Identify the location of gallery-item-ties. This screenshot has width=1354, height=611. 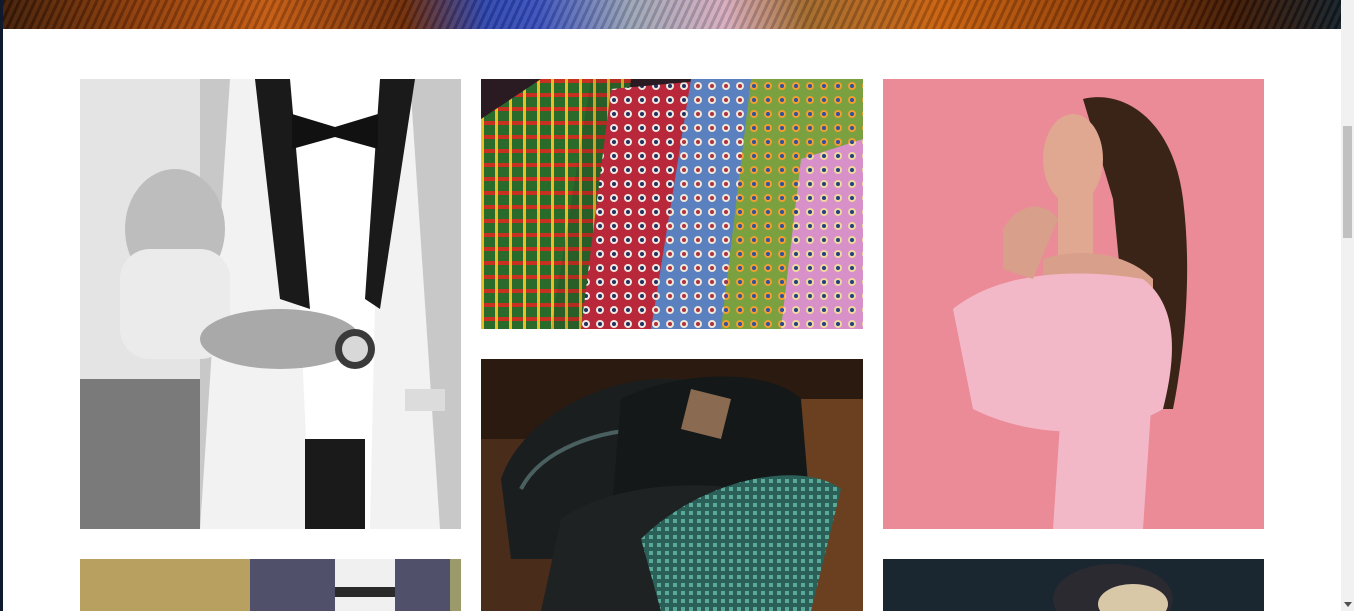
(672, 204).